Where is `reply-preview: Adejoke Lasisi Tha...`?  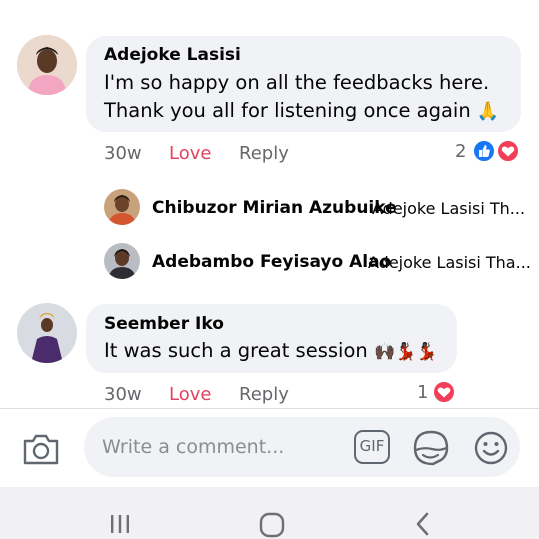 reply-preview: Adejoke Lasisi Tha... is located at coordinates (449, 262).